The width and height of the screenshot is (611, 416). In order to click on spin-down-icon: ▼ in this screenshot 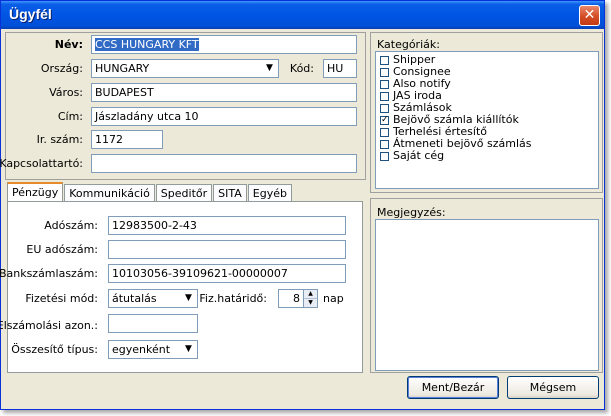, I will do `click(310, 303)`.